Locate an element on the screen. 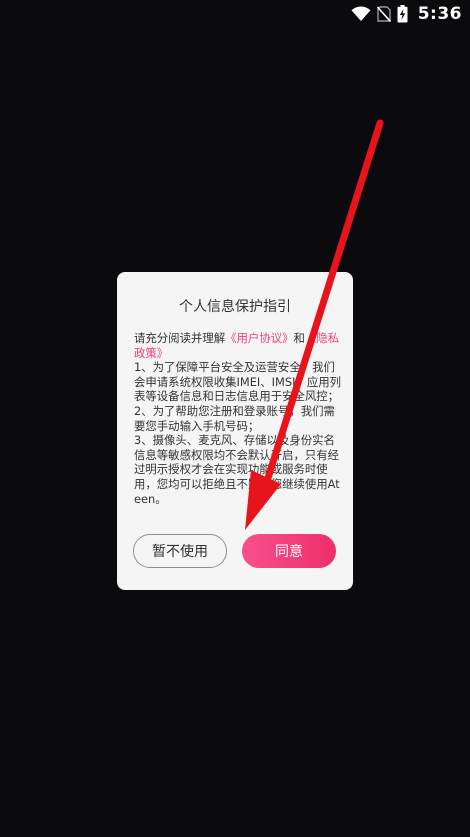 The height and width of the screenshot is (837, 470). status-icons: 5:36 is located at coordinates (406, 14).